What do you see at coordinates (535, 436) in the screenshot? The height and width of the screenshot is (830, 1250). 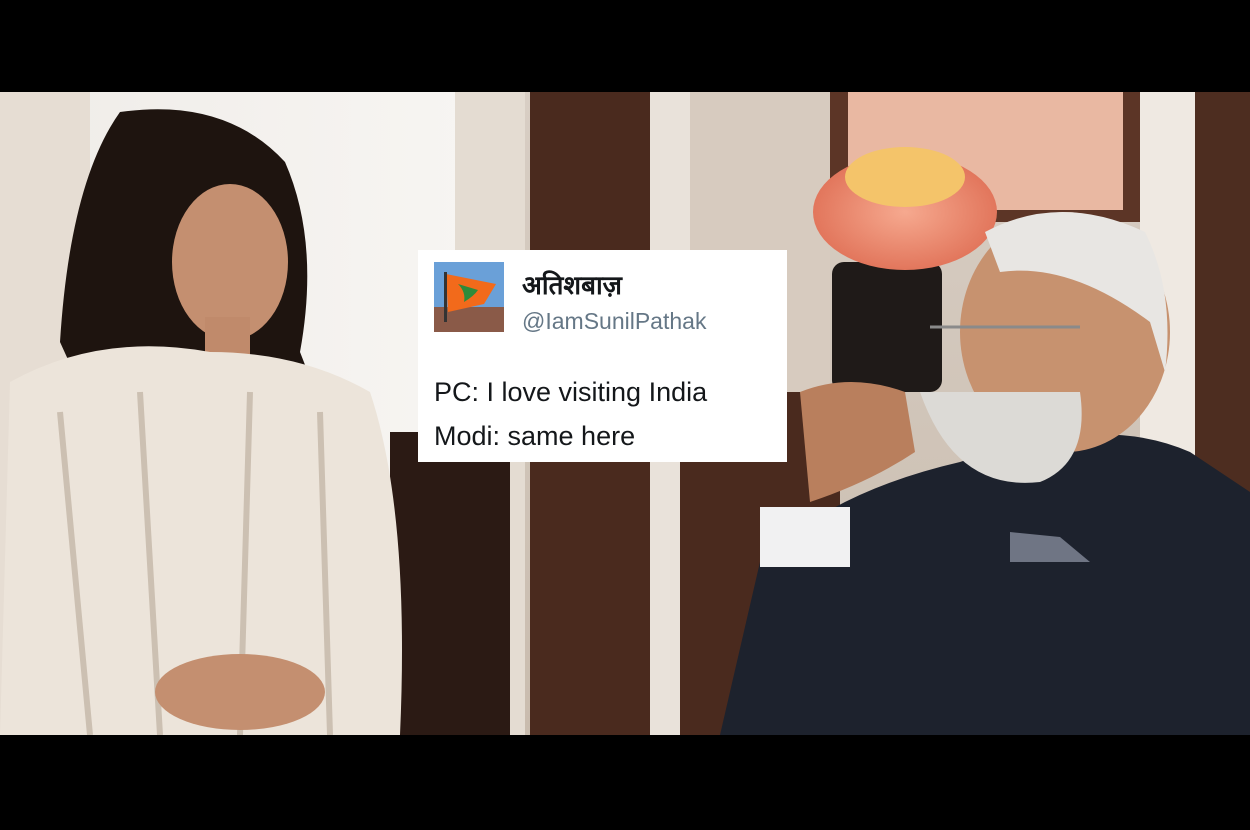 I see `tweet-line-2: Modi: same here` at bounding box center [535, 436].